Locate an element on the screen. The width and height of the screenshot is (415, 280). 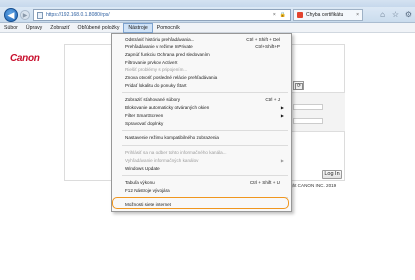
url-text: https://192.168.0.1.8080/rps/ is located at coordinates (78, 15).